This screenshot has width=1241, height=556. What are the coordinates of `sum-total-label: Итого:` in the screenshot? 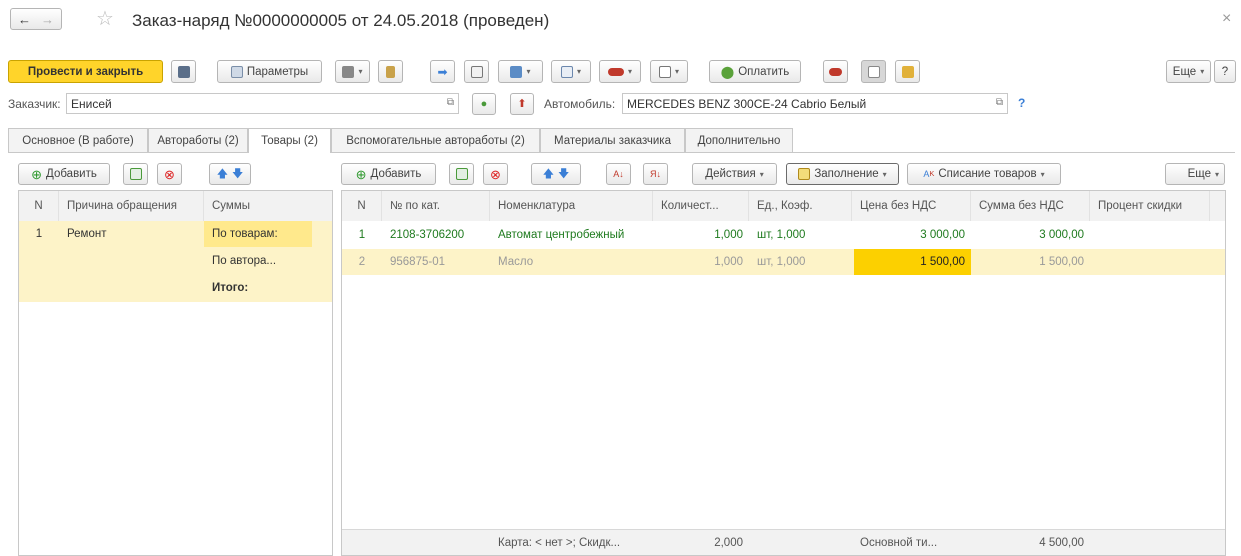 It's located at (230, 287).